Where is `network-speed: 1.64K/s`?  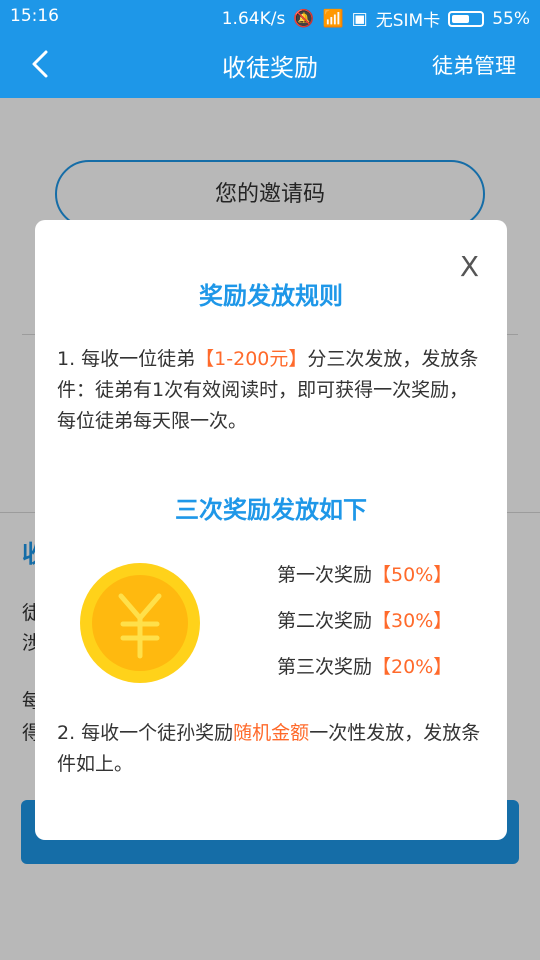 network-speed: 1.64K/s is located at coordinates (253, 18).